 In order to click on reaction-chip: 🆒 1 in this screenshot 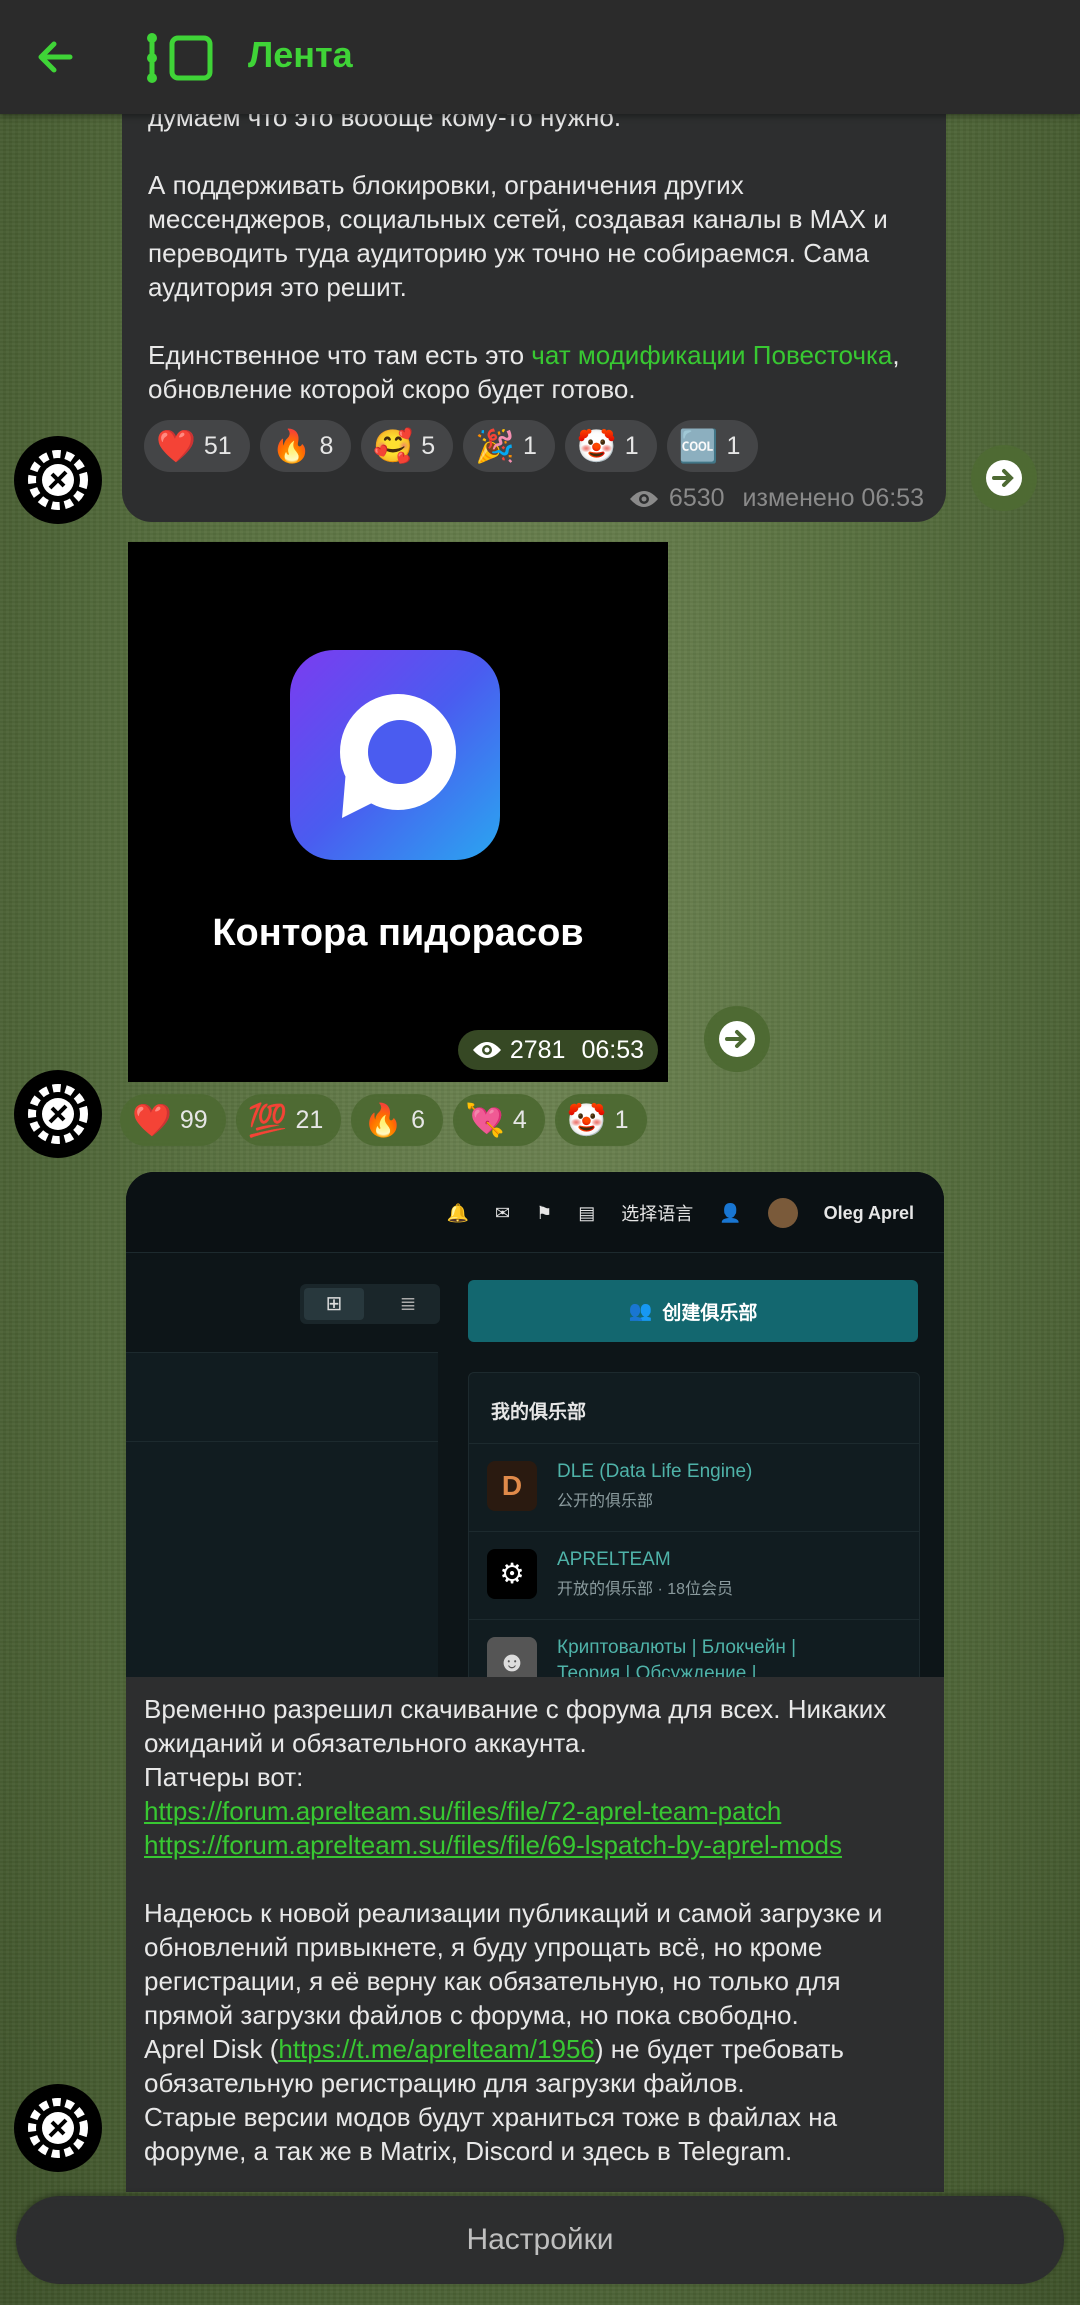, I will do `click(712, 446)`.